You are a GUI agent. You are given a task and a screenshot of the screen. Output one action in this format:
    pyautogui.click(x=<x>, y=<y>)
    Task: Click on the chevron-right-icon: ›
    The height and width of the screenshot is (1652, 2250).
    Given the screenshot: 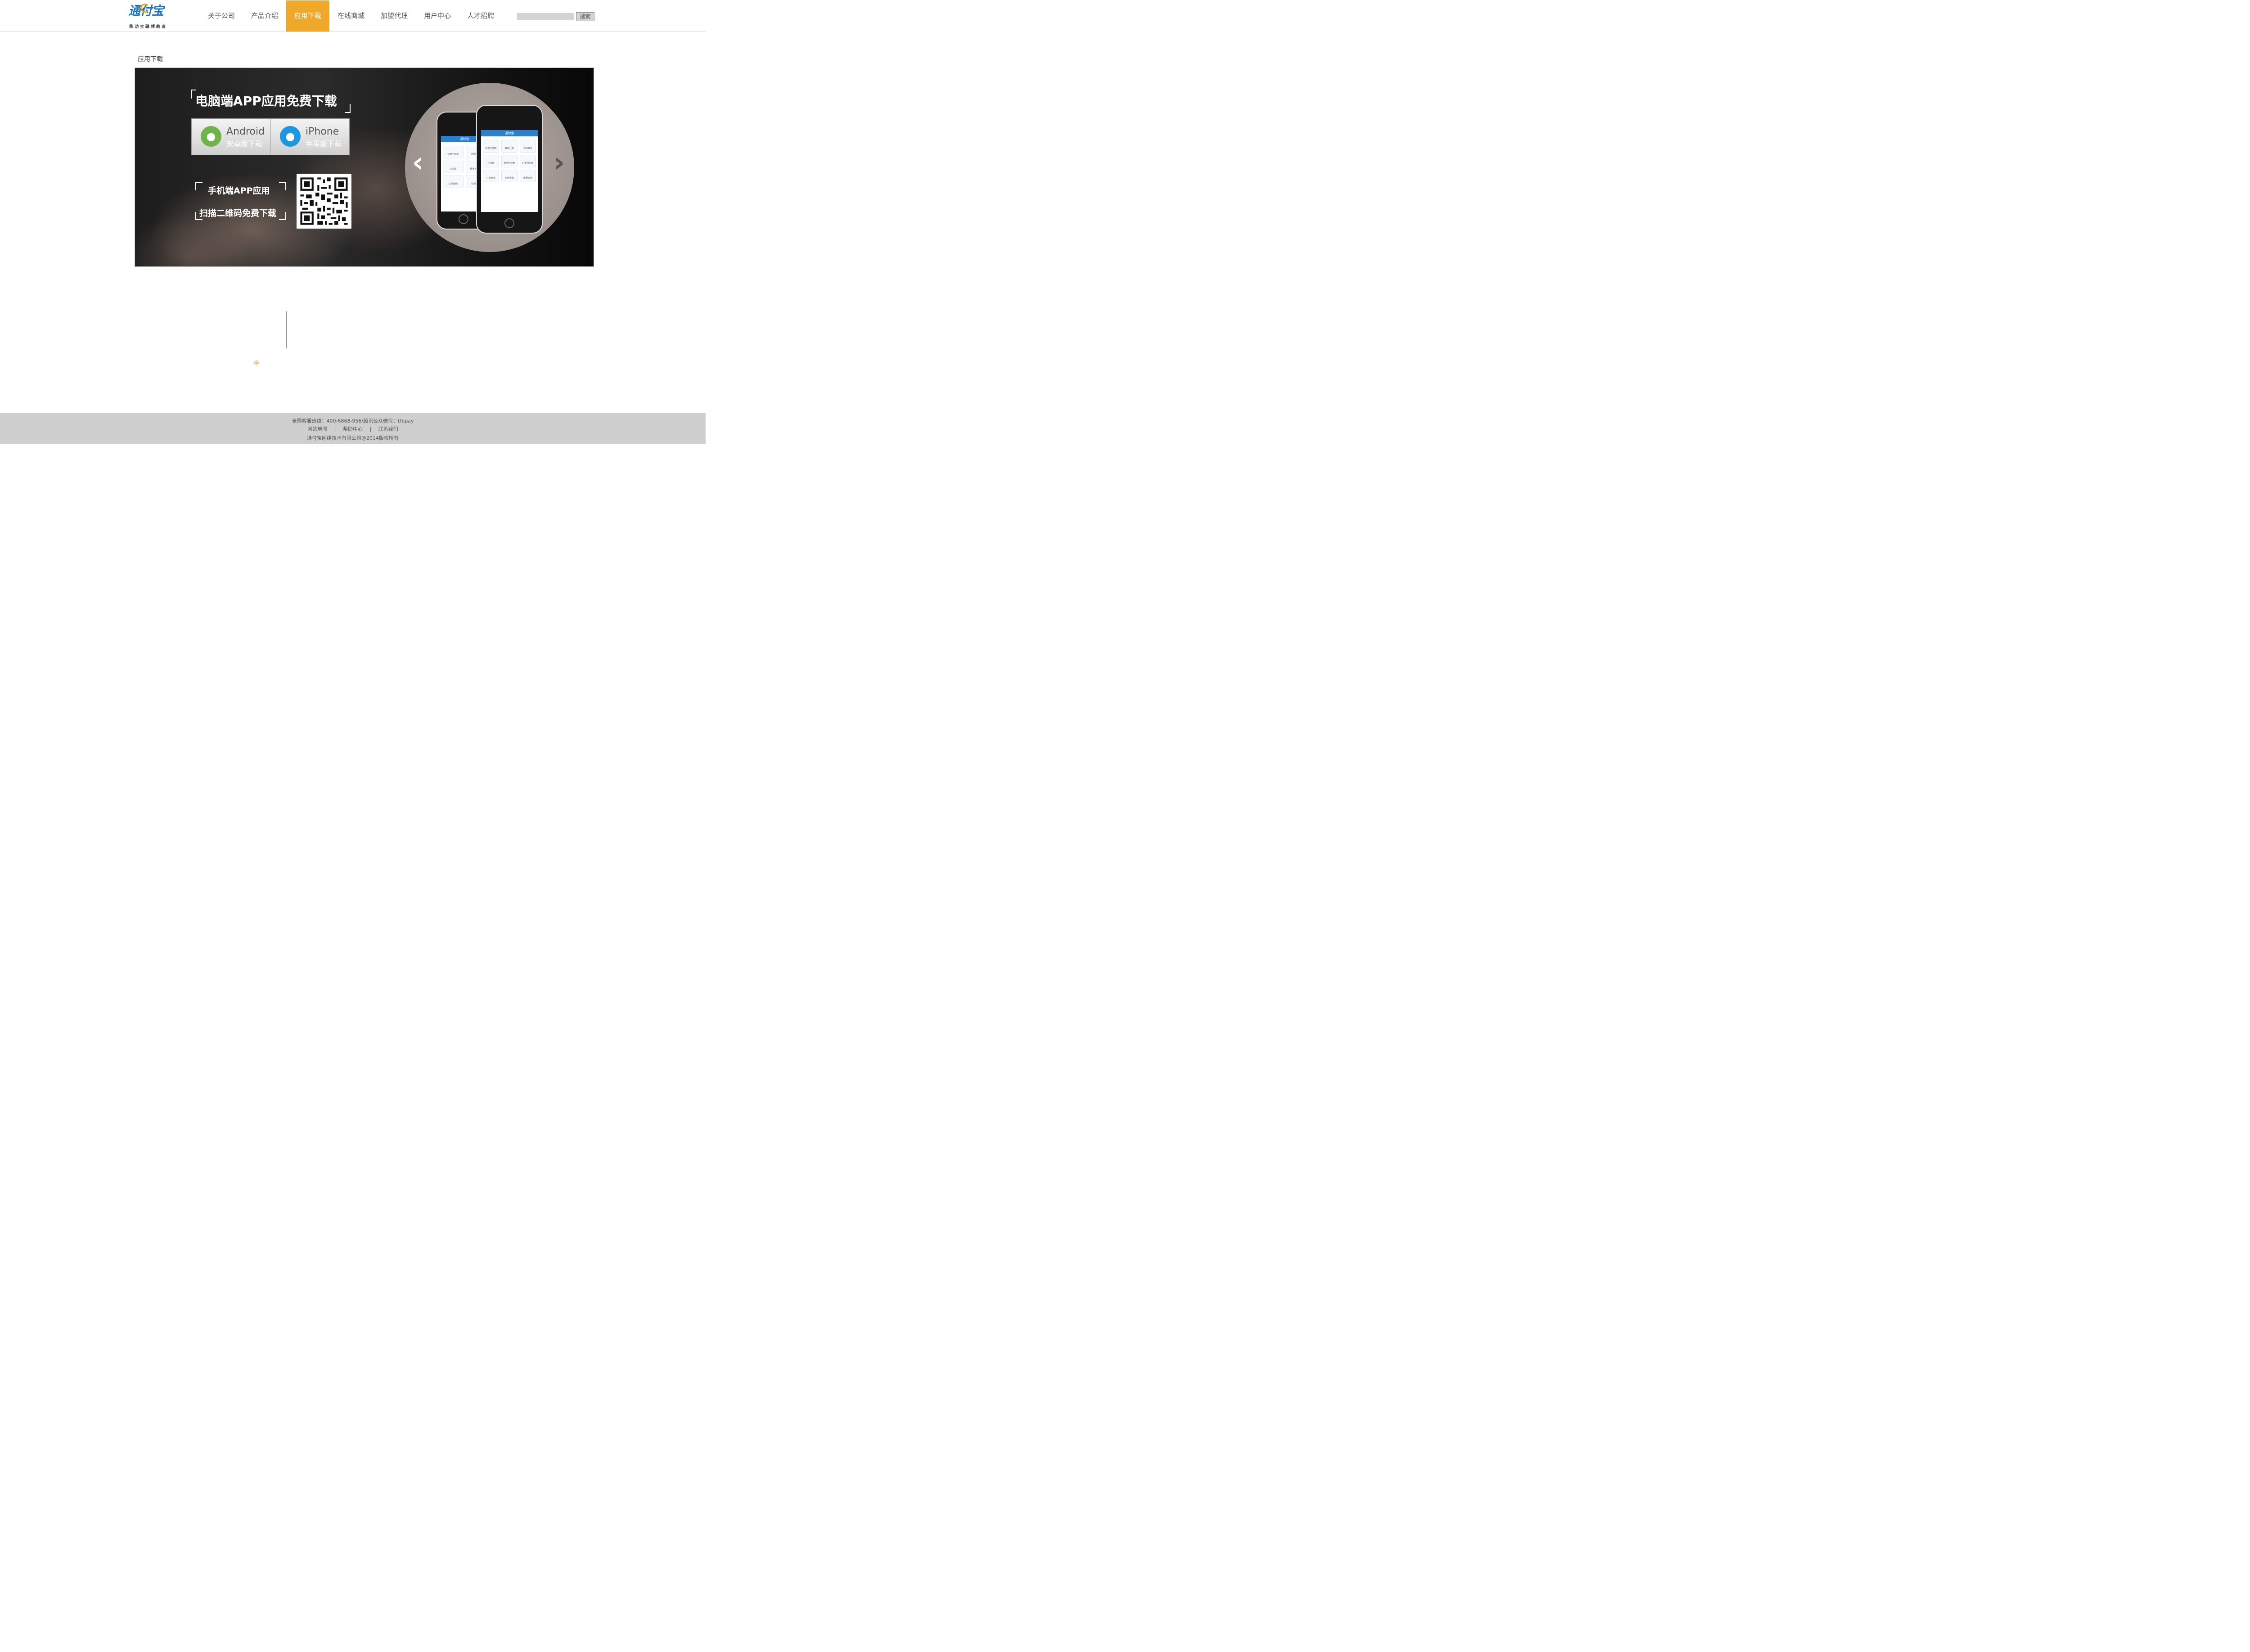 What is the action you would take?
    pyautogui.click(x=560, y=162)
    